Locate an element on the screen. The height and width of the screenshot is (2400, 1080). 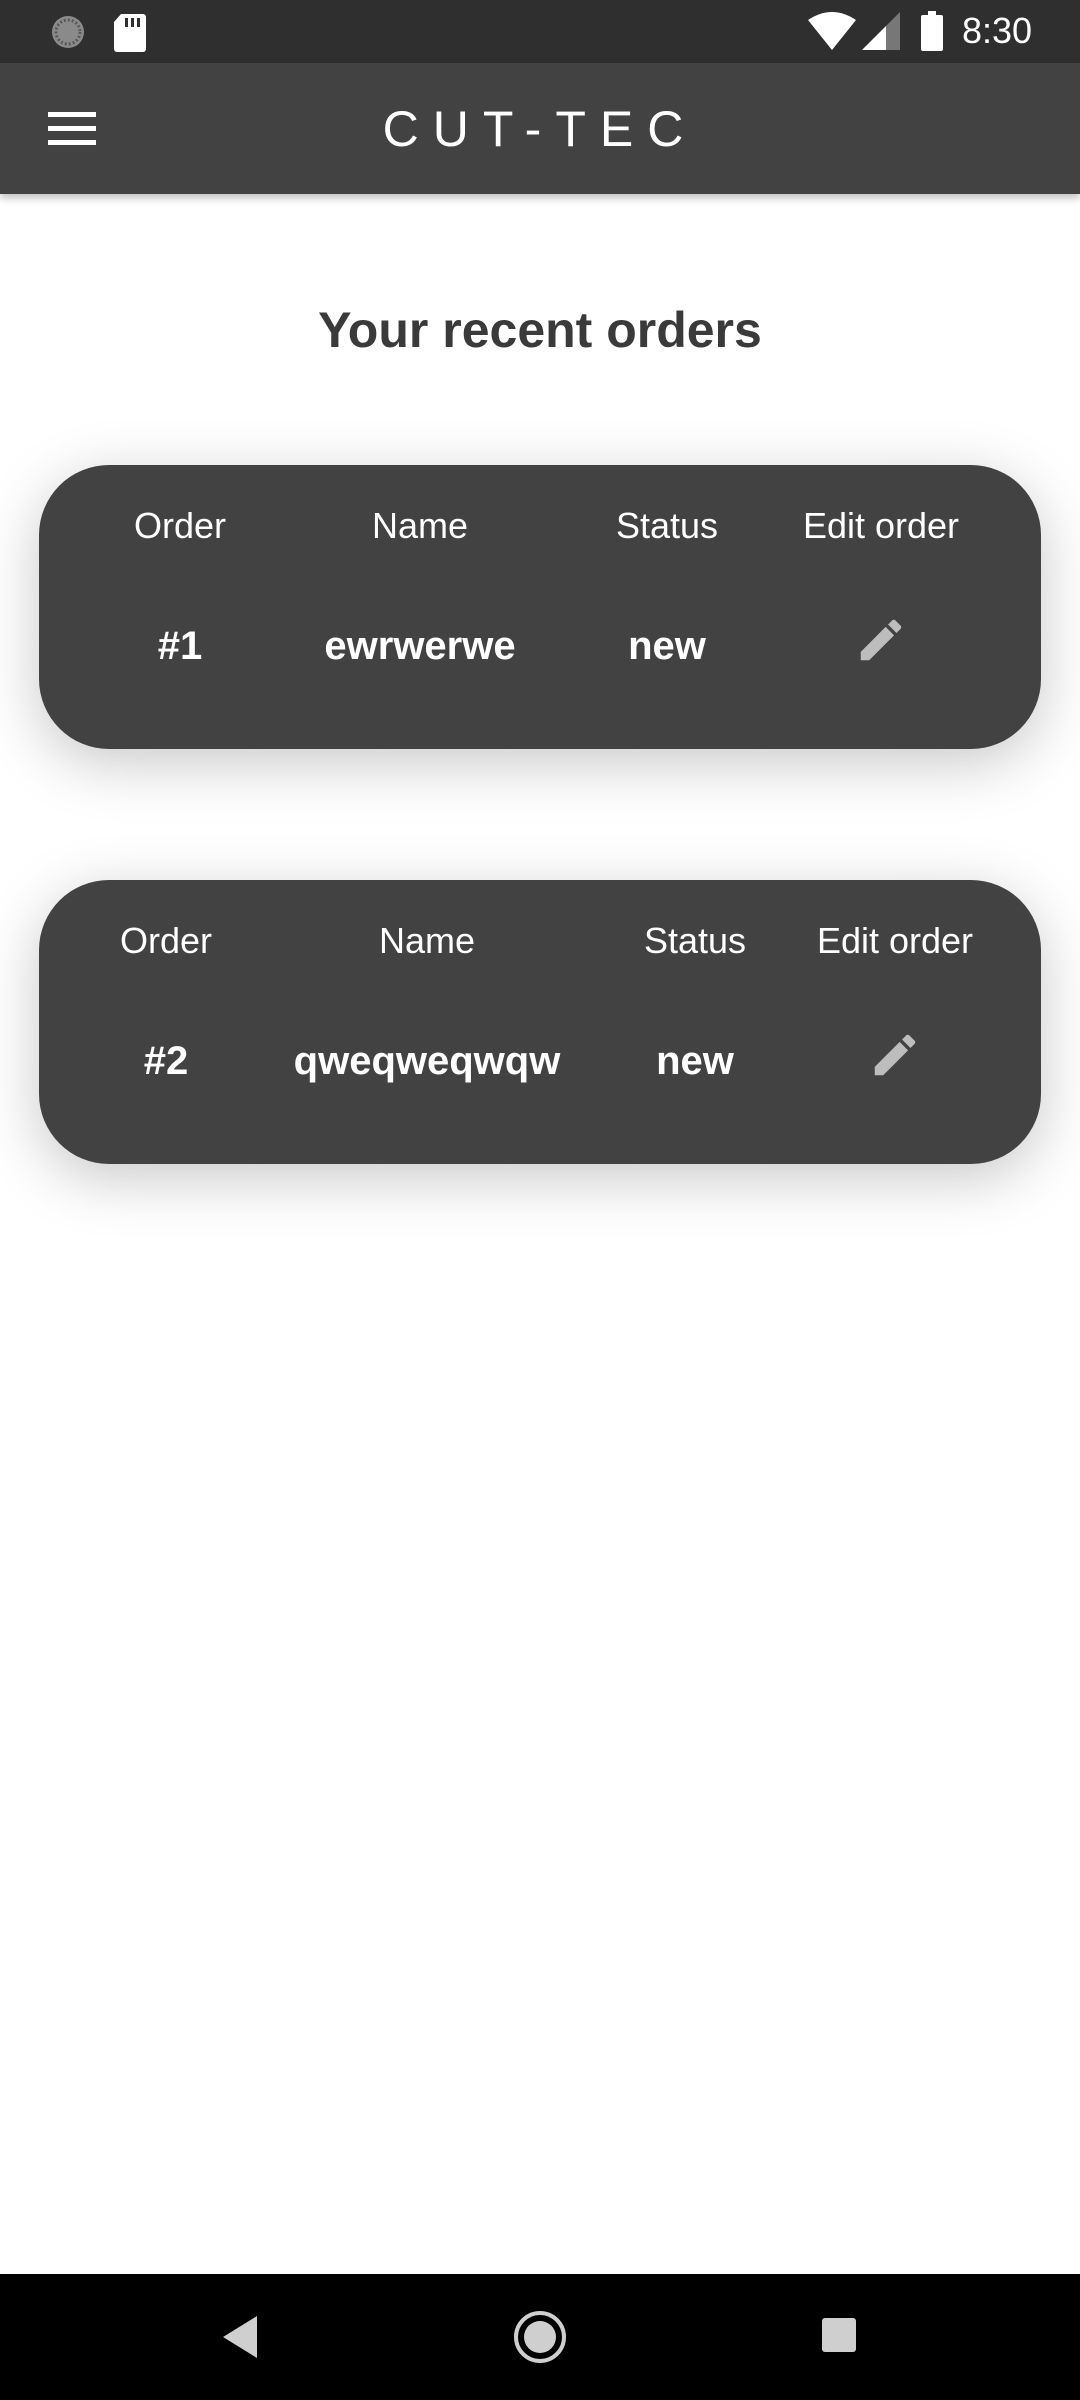
sync-icon is located at coordinates (68, 32).